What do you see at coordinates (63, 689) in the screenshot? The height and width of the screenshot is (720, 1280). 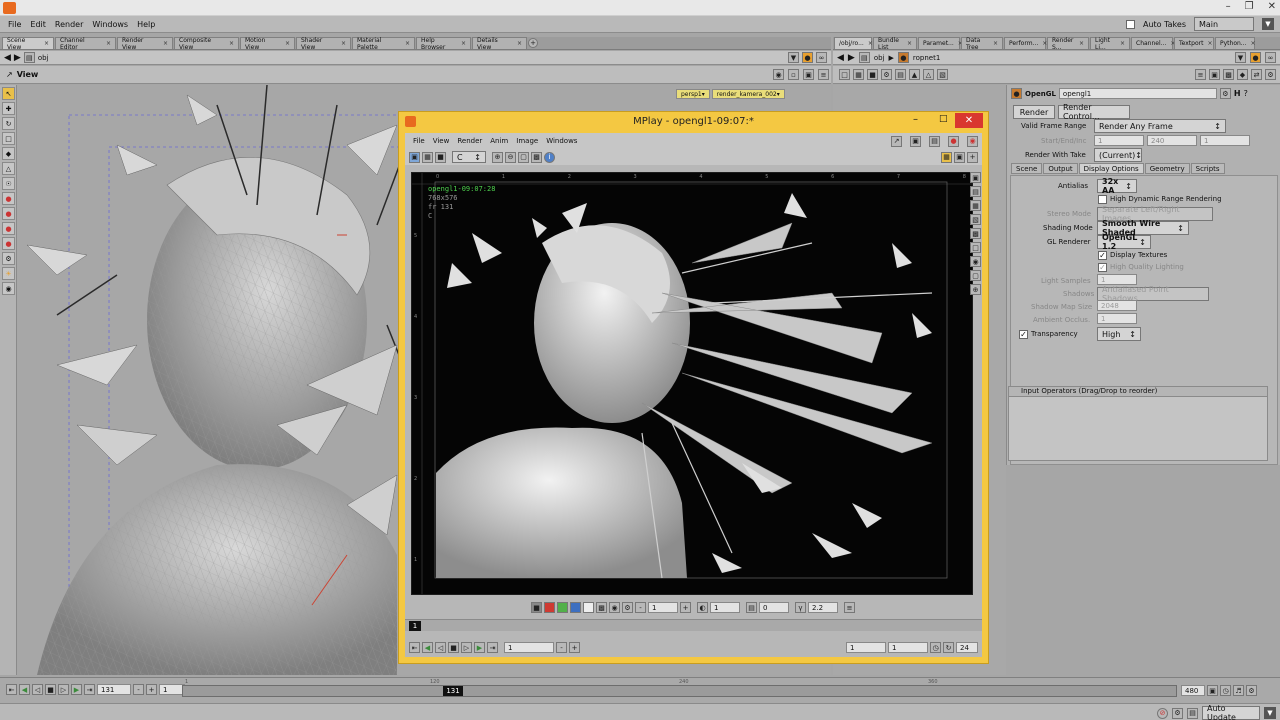 I see `step-forward-icon: ▷` at bounding box center [63, 689].